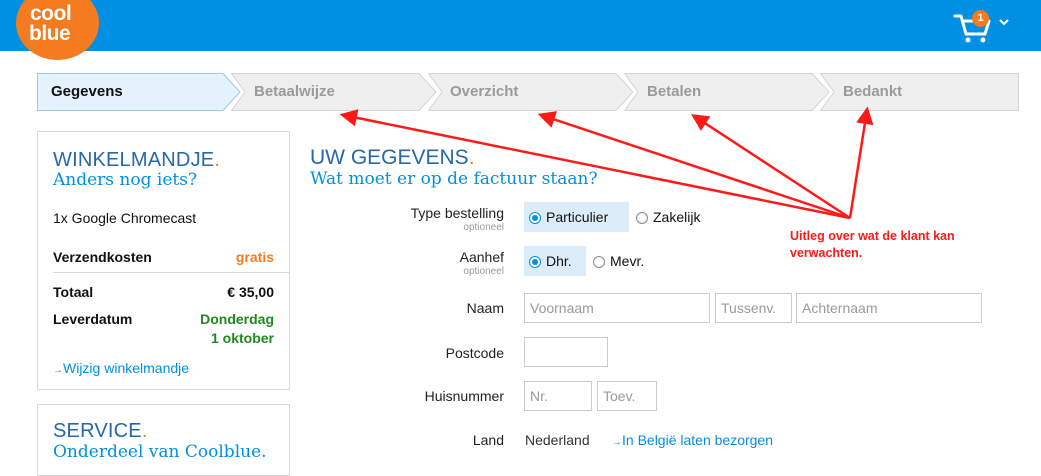 This screenshot has height=476, width=1041. What do you see at coordinates (457, 213) in the screenshot?
I see `order-type-label: Type bestelling` at bounding box center [457, 213].